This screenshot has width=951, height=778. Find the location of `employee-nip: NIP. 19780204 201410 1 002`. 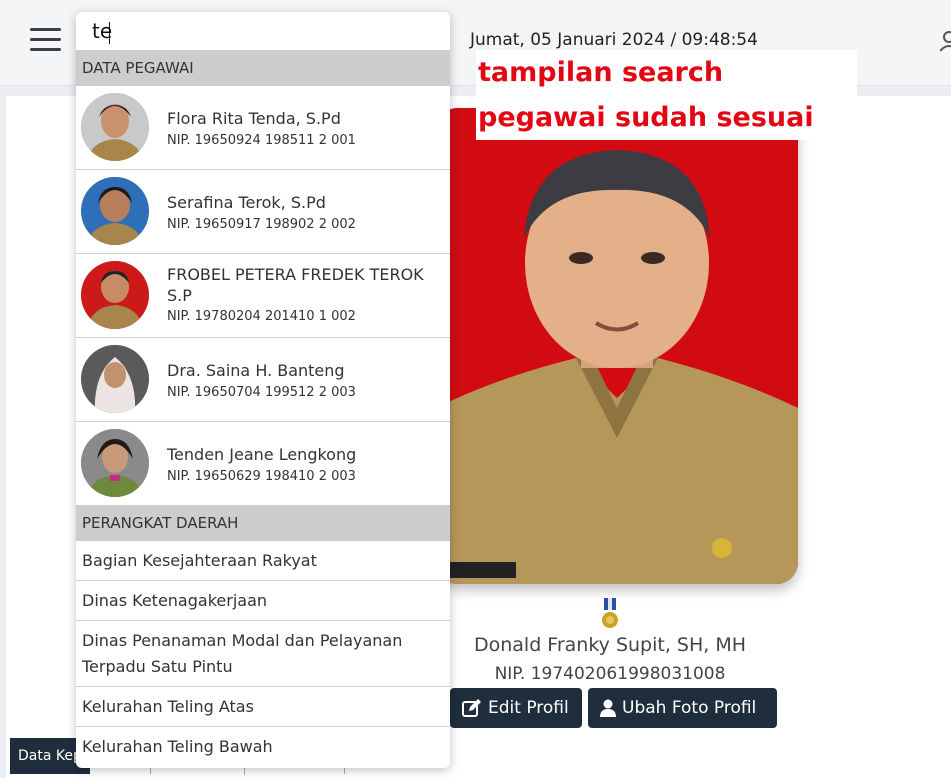

employee-nip: NIP. 19780204 201410 1 002 is located at coordinates (261, 316).